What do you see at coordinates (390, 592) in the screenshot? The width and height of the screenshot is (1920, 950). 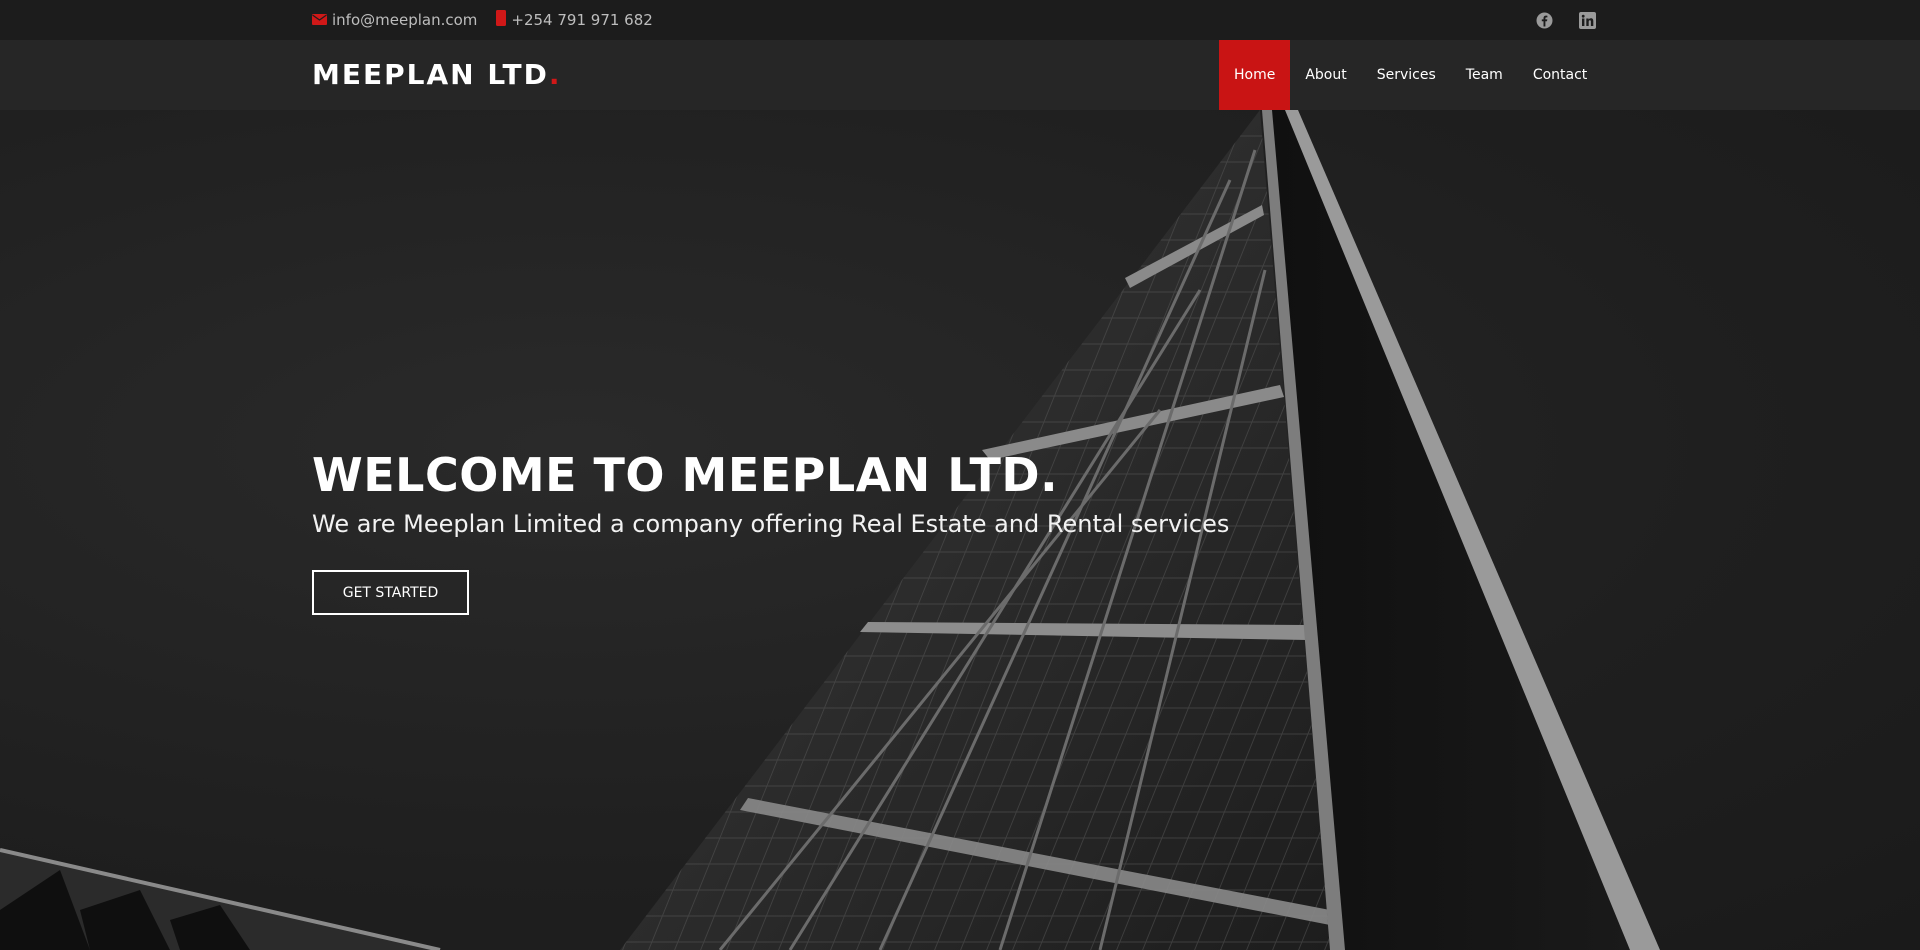 I see `get-started-button: GET STARTED` at bounding box center [390, 592].